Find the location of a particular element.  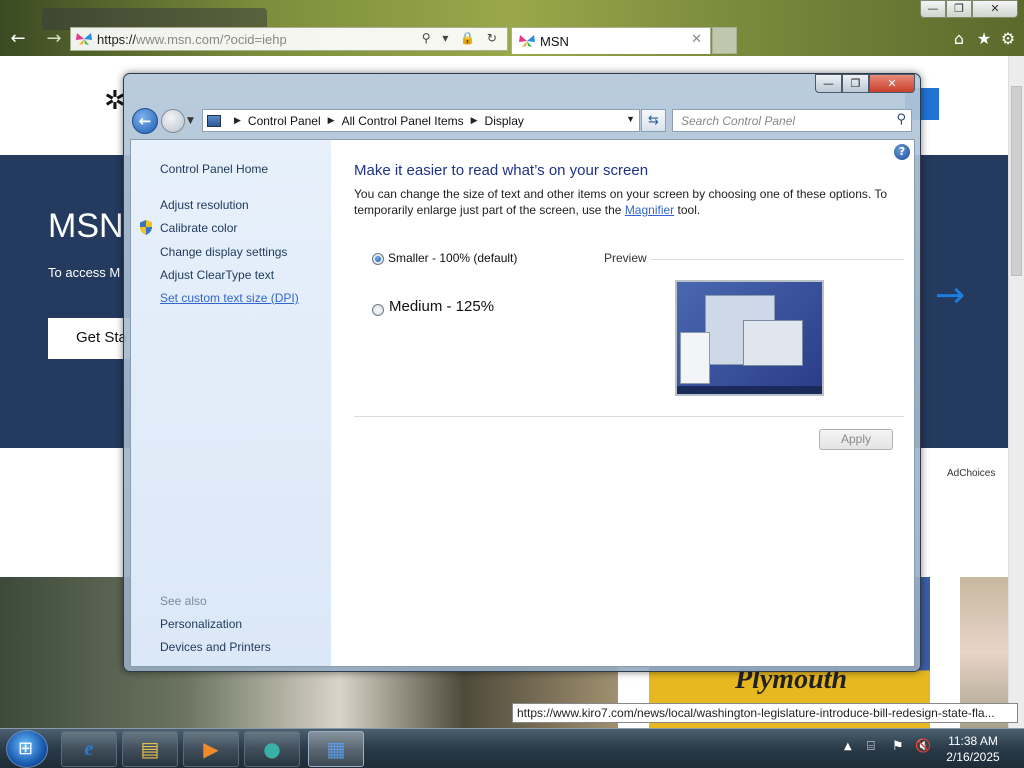

recent-pages-dropdown-icon: ▼ is located at coordinates (190, 121).